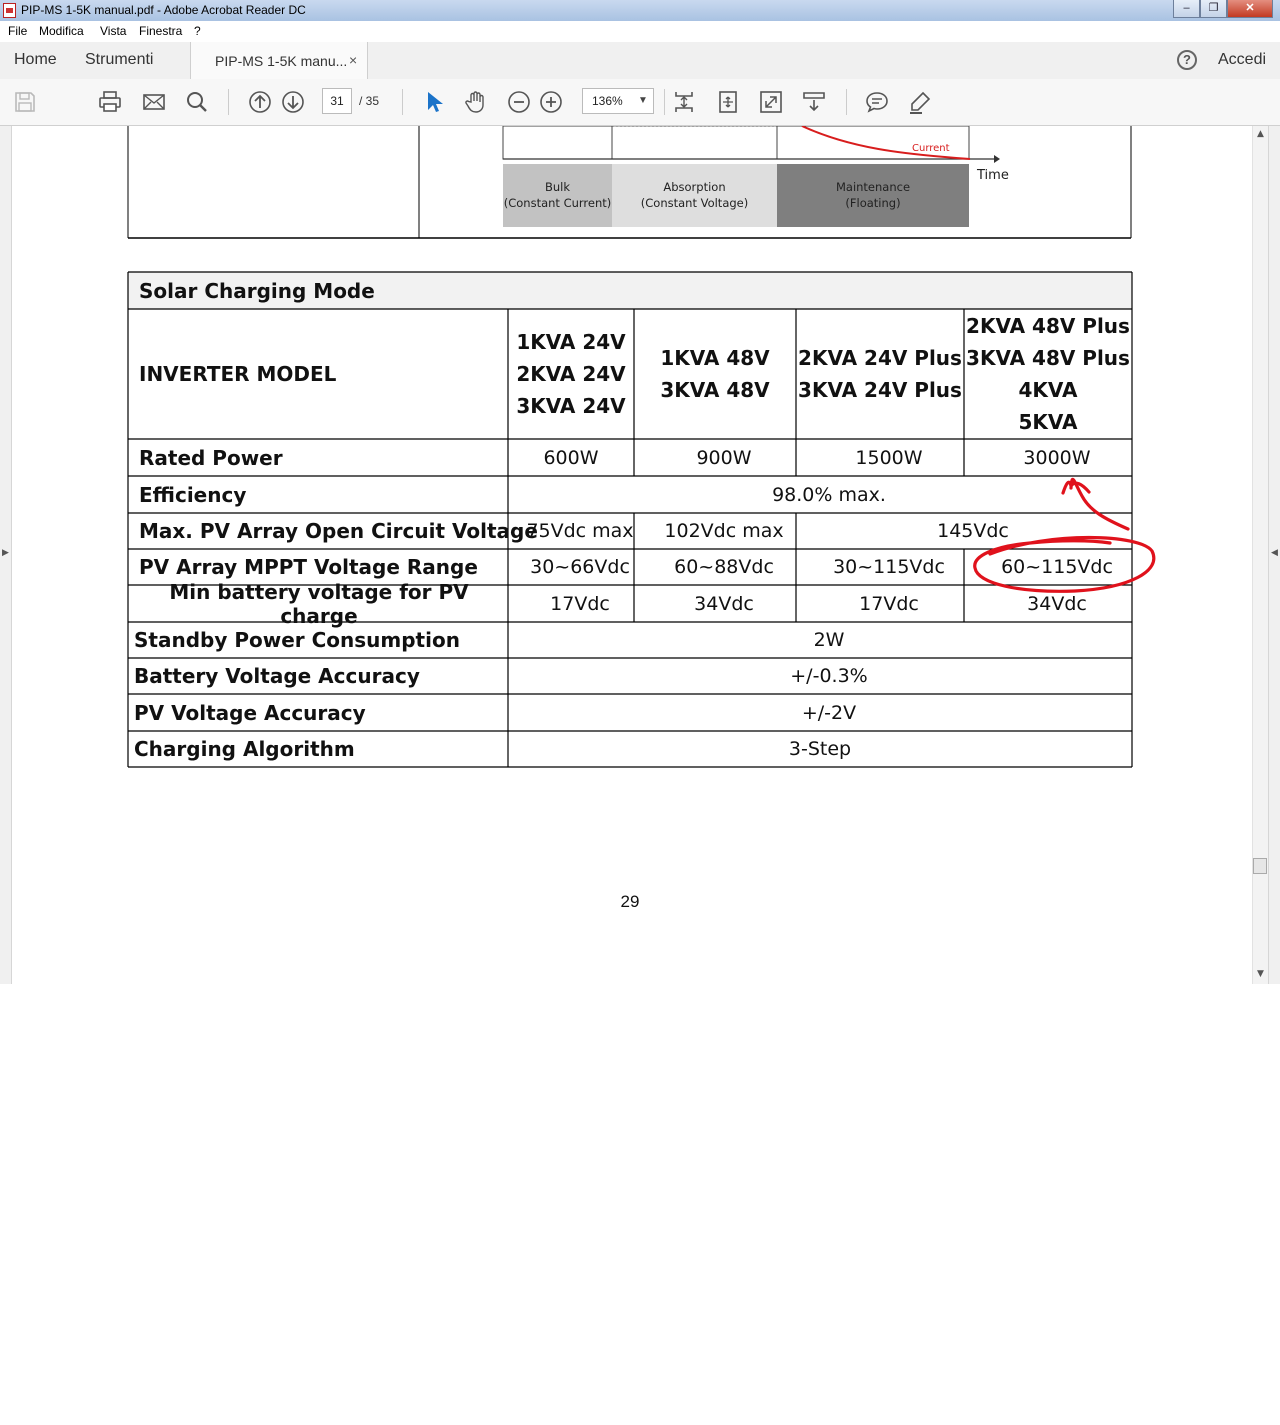  Describe the element at coordinates (920, 102) in the screenshot. I see `highlight-pen-icon` at that location.